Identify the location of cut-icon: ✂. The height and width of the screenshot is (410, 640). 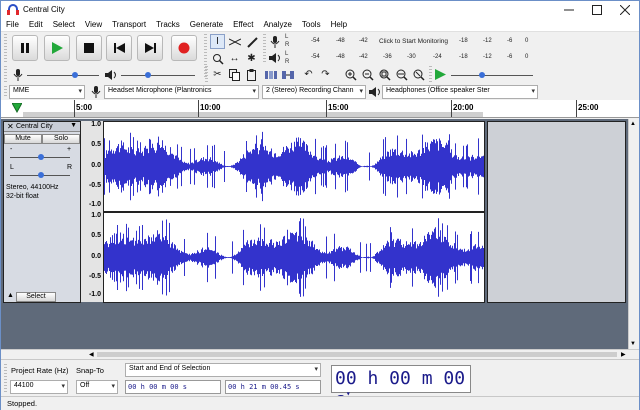
(217, 74).